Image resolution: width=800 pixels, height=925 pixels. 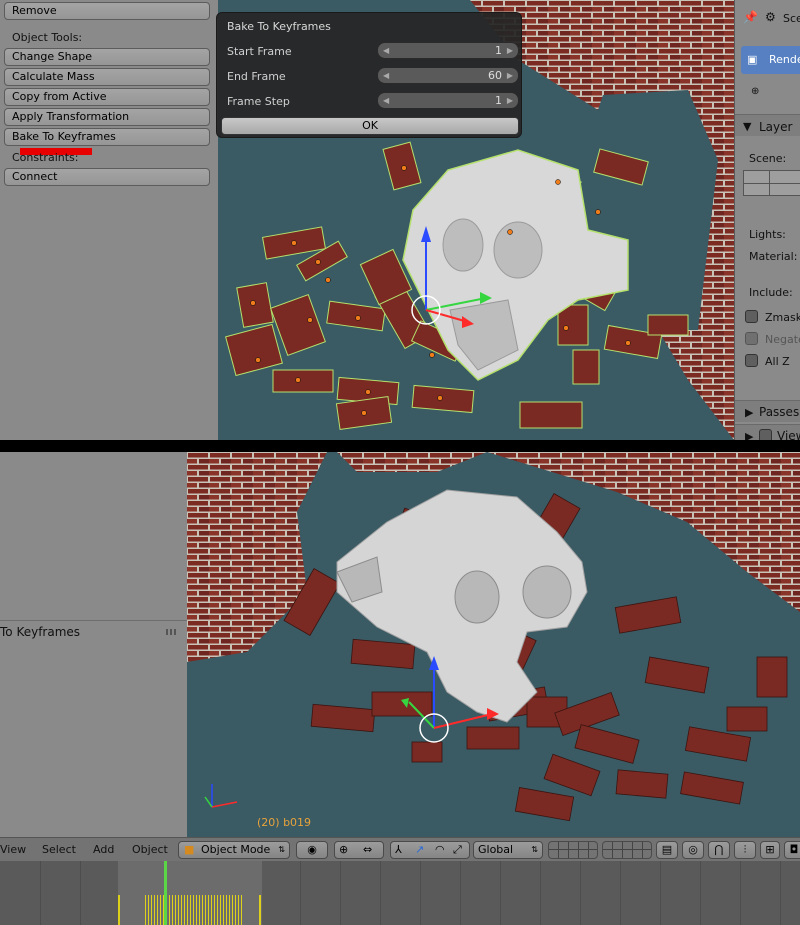 What do you see at coordinates (448, 100) in the screenshot?
I see `frame-step-field: ◀ 1 ▶` at bounding box center [448, 100].